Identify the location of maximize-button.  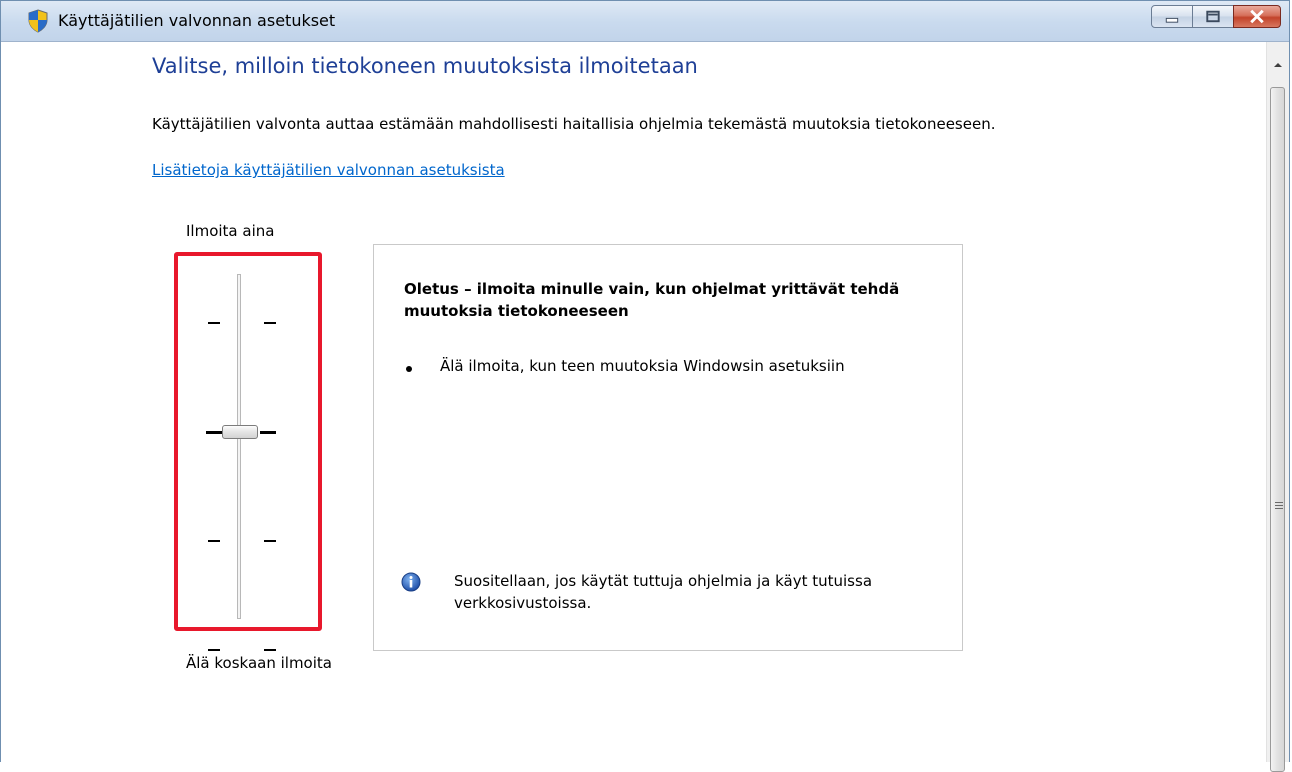
(1213, 16).